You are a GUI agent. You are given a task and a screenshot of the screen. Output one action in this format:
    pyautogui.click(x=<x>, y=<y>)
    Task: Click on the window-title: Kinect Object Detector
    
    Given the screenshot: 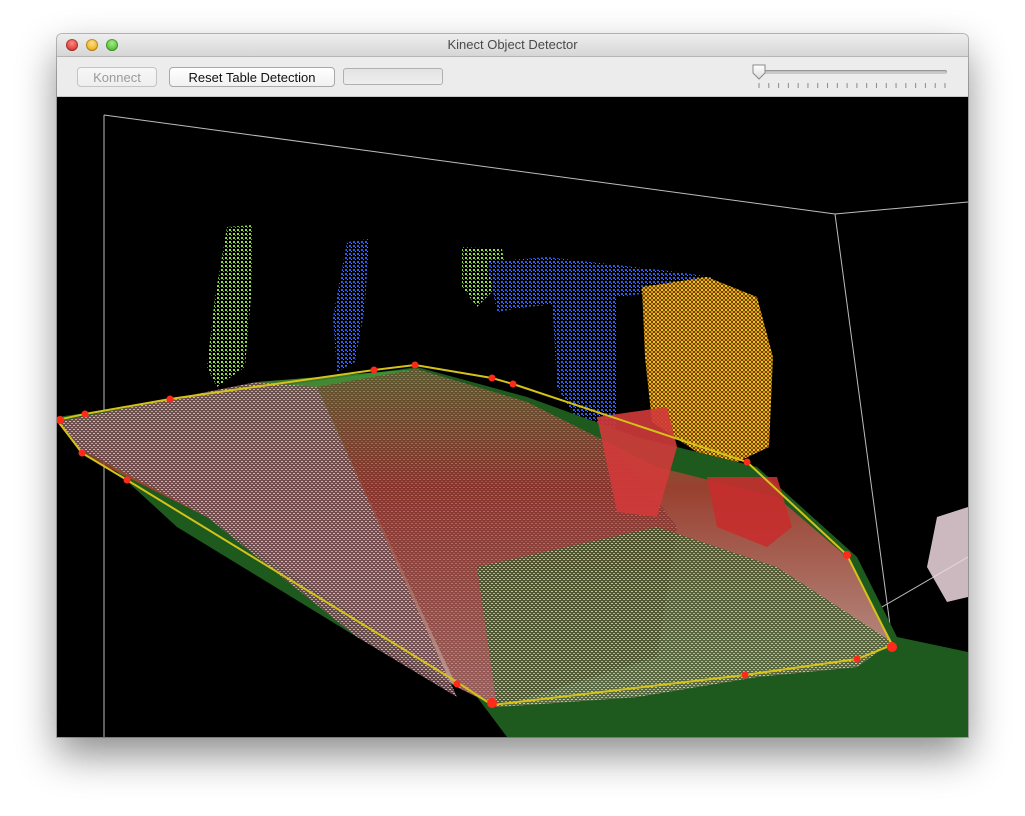 What is the action you would take?
    pyautogui.click(x=512, y=44)
    